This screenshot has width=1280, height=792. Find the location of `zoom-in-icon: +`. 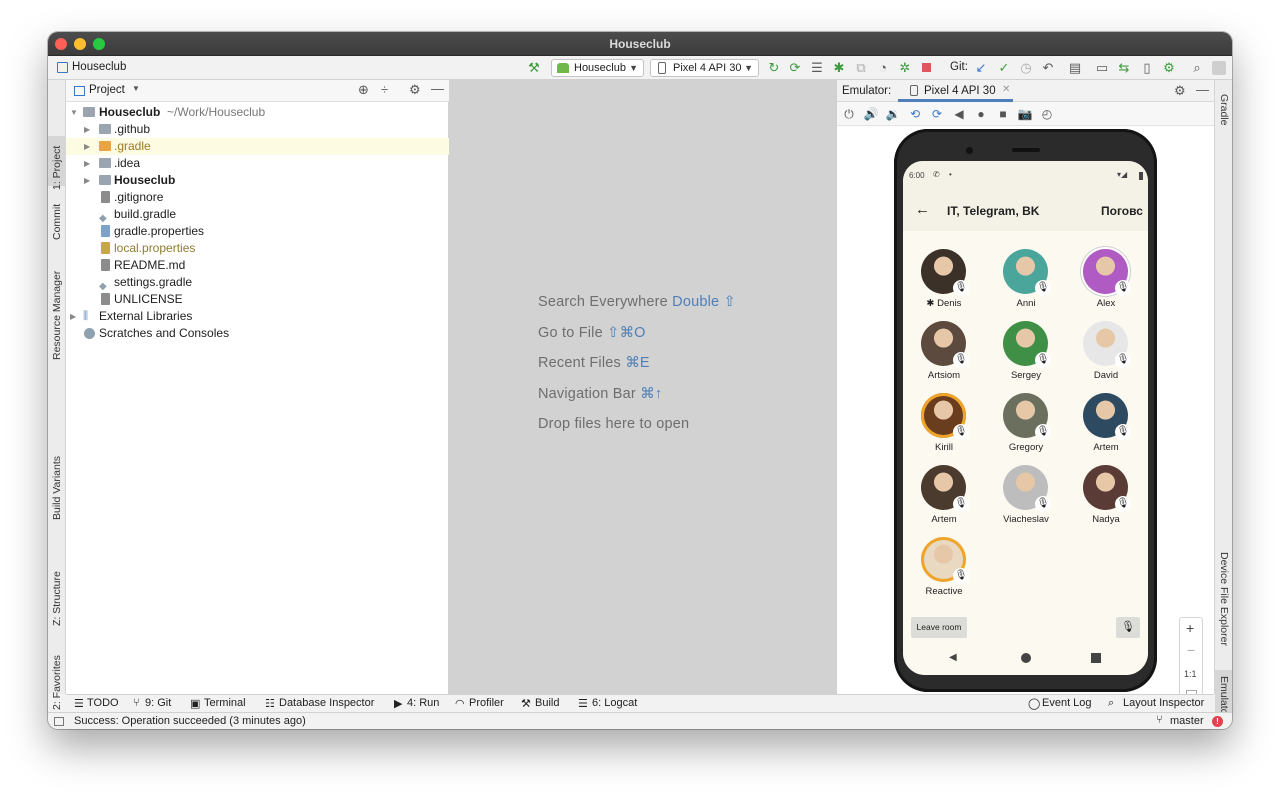

zoom-in-icon: + is located at coordinates (1190, 628).